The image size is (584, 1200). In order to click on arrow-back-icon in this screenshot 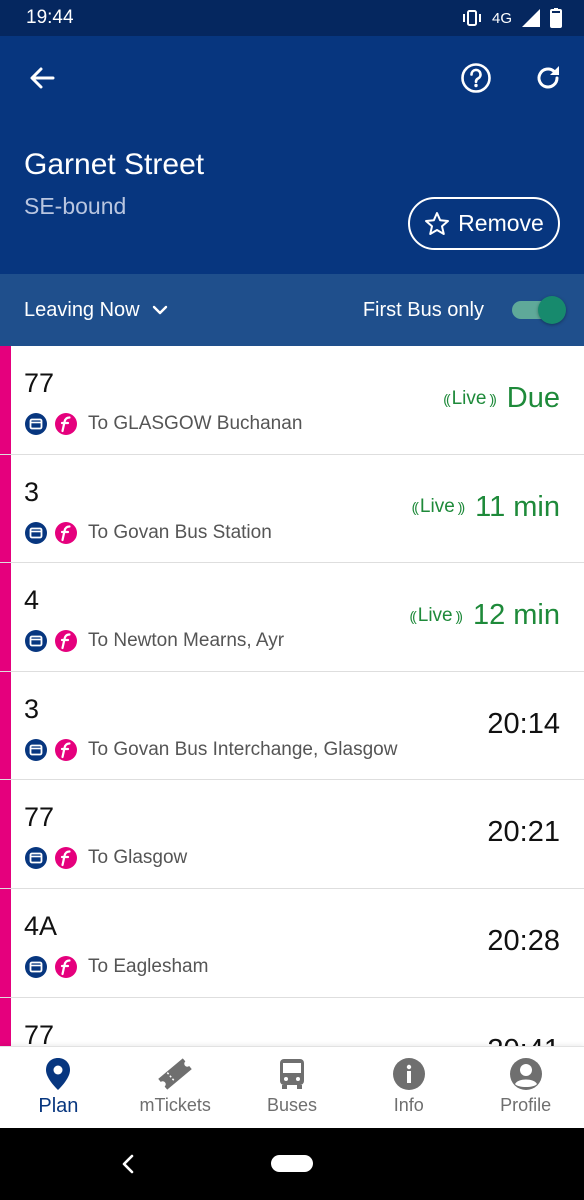, I will do `click(42, 78)`.